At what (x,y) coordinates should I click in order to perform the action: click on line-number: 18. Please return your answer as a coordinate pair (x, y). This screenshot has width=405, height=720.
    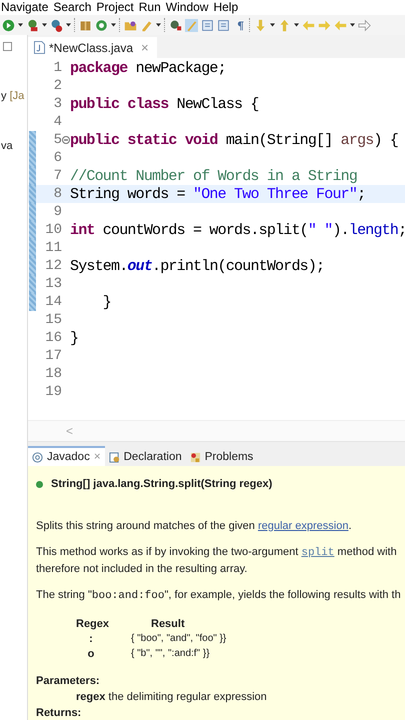
    Looking at the image, I should click on (53, 374).